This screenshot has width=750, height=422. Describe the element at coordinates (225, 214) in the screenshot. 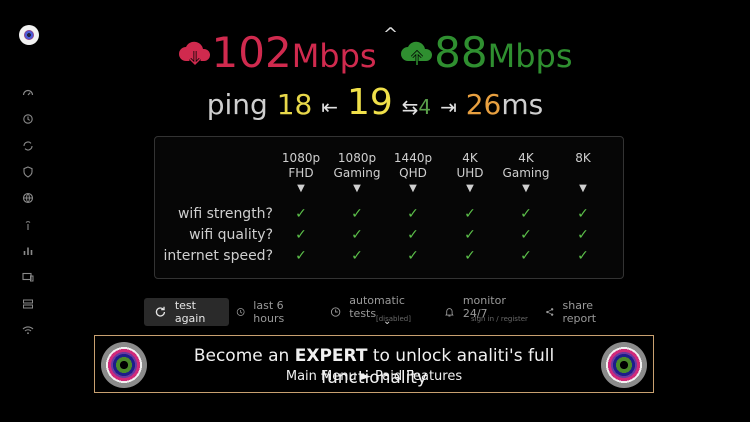

I see `row-label-wifi-strength: wifi strength?` at that location.